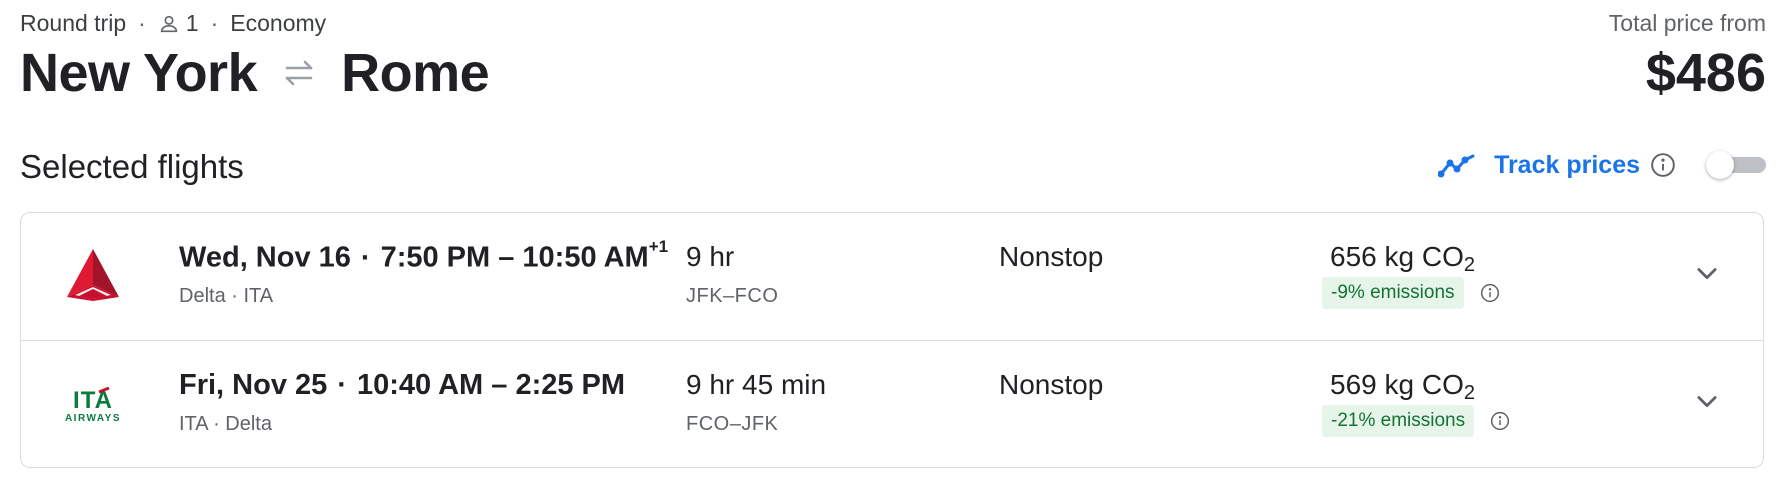 The image size is (1788, 496). Describe the element at coordinates (1567, 165) in the screenshot. I see `track-prices-label: Track prices` at that location.